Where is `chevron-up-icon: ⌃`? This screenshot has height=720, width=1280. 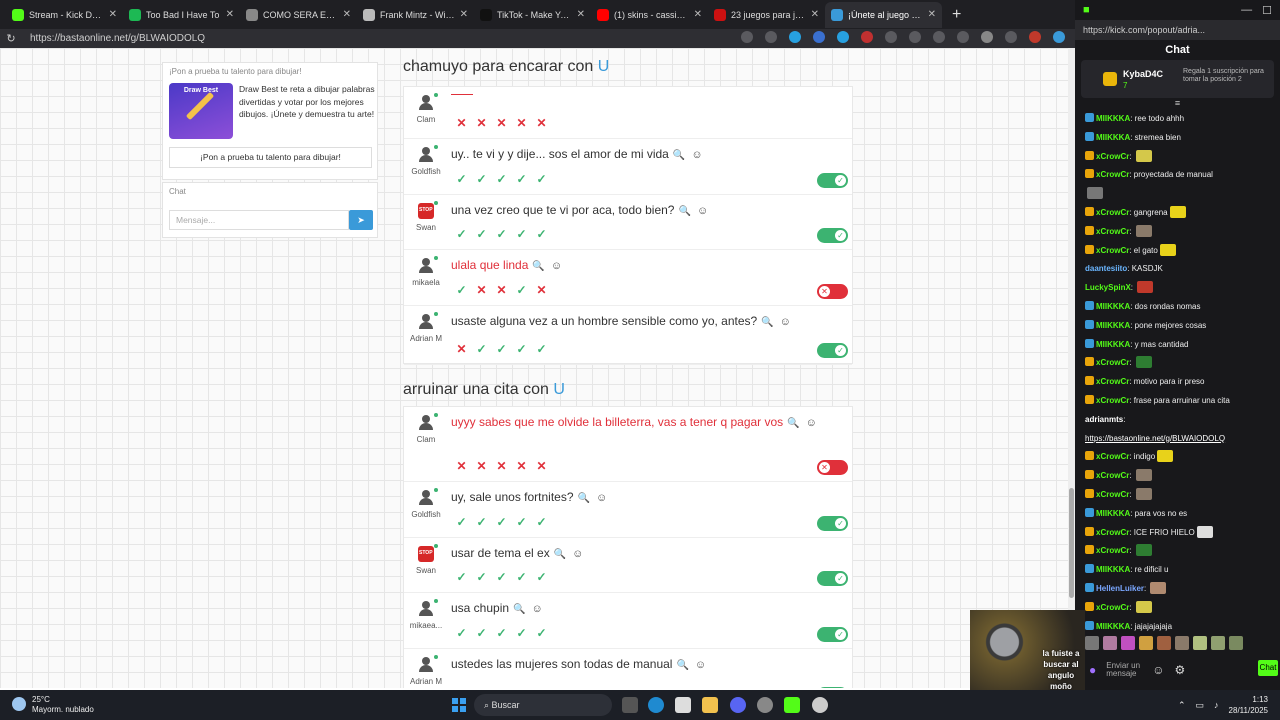
chevron-up-icon: ⌃ is located at coordinates (1182, 705).